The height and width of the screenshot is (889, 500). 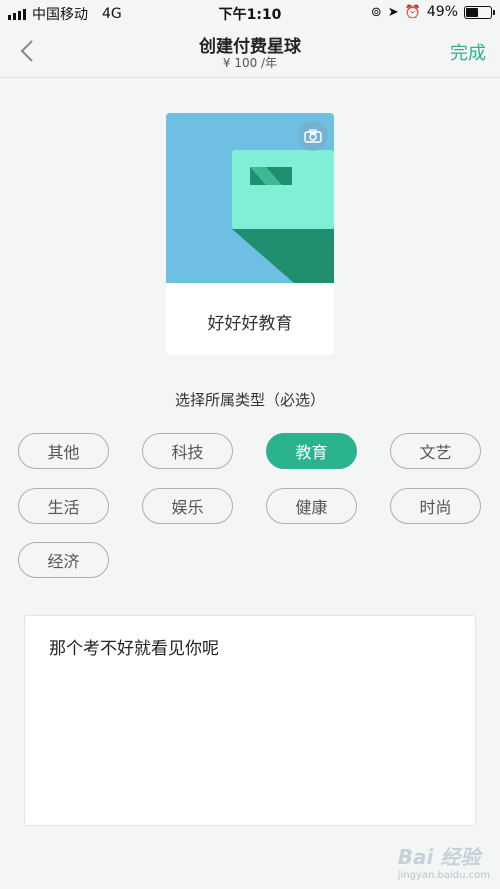 I want to click on tag-economy: 经济, so click(x=63, y=560).